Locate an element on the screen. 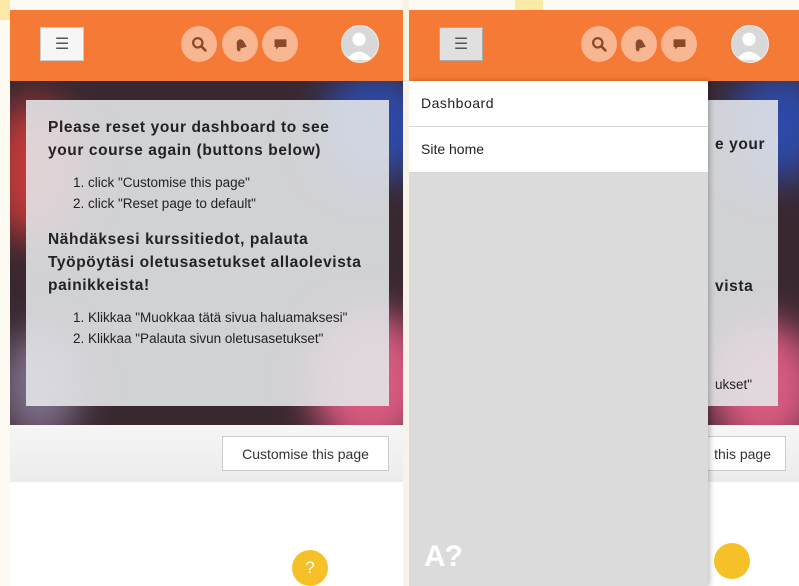 This screenshot has height=586, width=799. step-item: click "Reset page to default" is located at coordinates (227, 203).